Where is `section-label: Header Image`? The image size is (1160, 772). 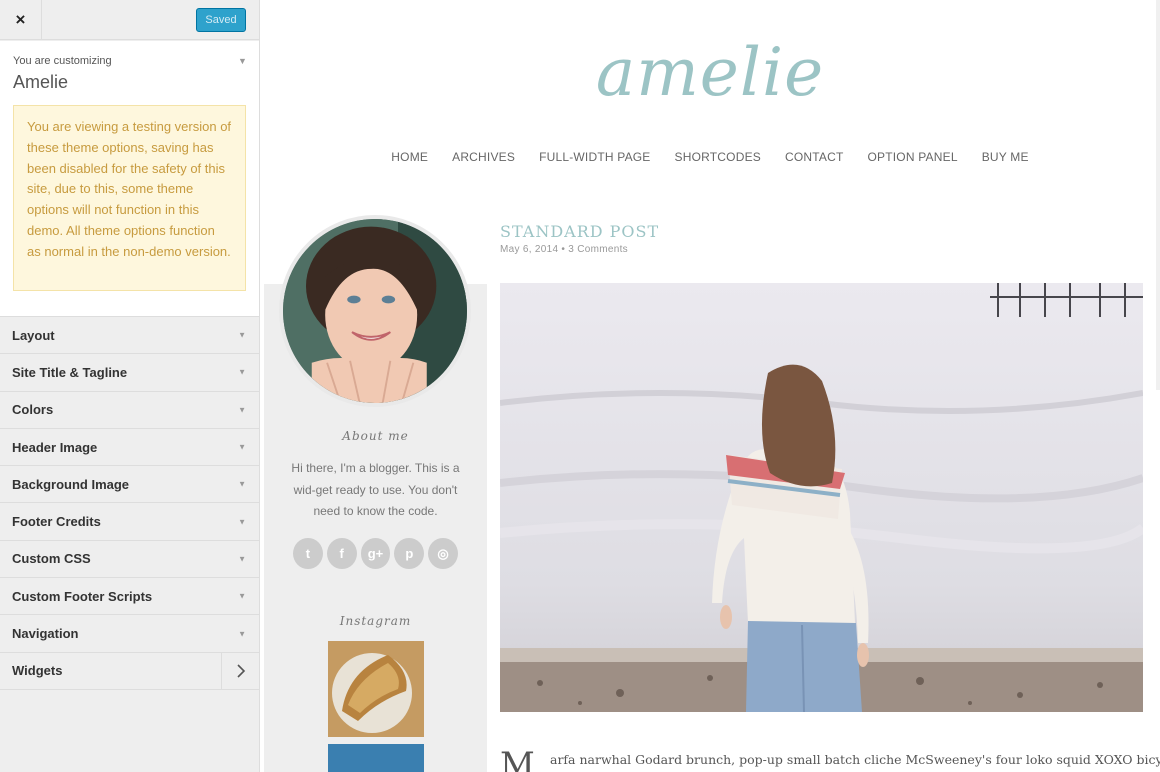 section-label: Header Image is located at coordinates (55, 447).